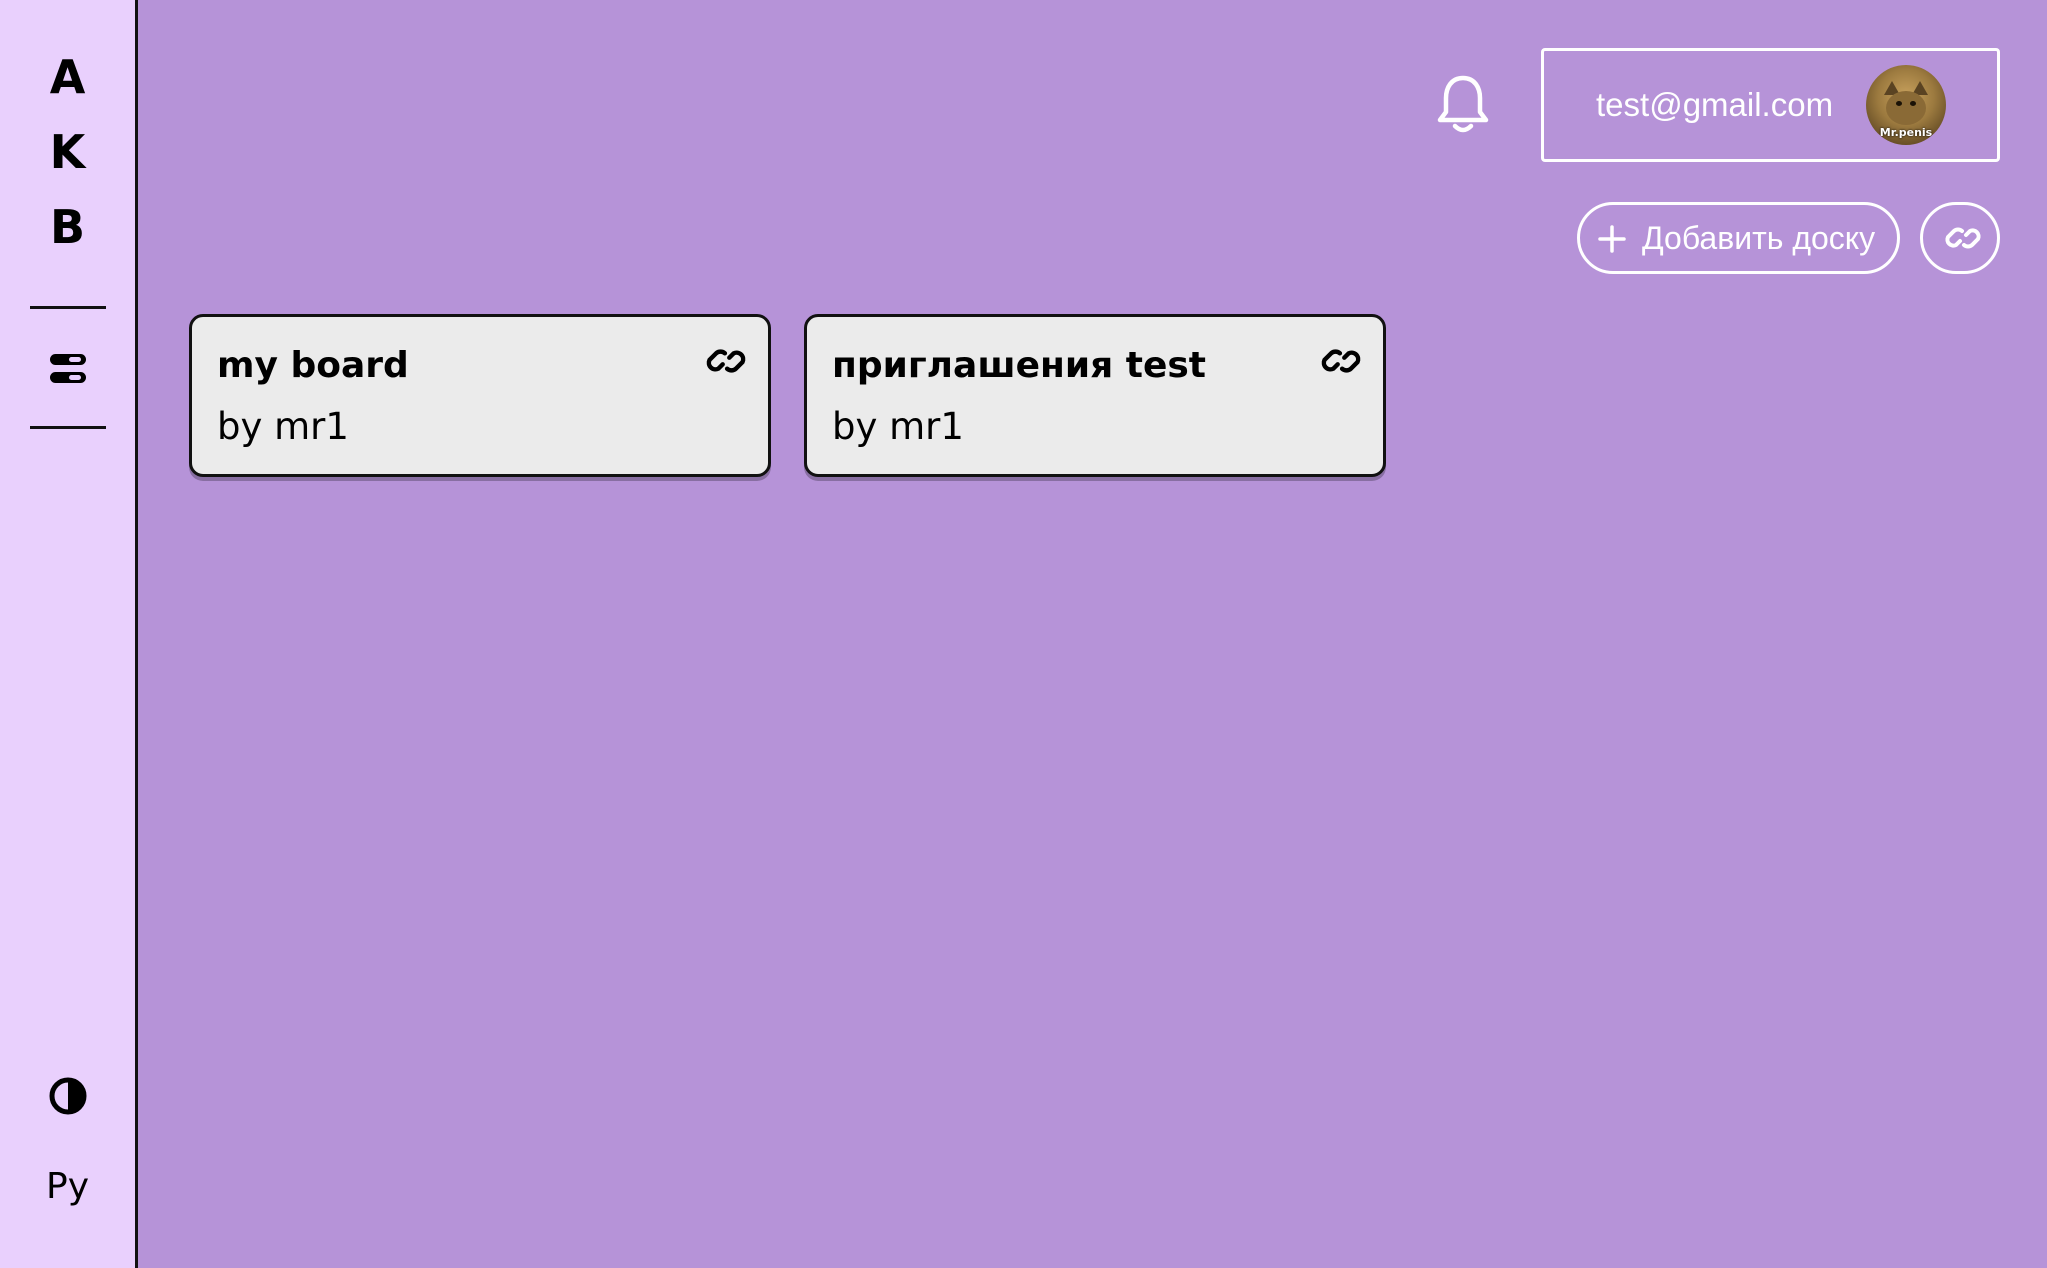 Image resolution: width=2047 pixels, height=1268 pixels. I want to click on sidebar: A K B Ру, so click(69, 634).